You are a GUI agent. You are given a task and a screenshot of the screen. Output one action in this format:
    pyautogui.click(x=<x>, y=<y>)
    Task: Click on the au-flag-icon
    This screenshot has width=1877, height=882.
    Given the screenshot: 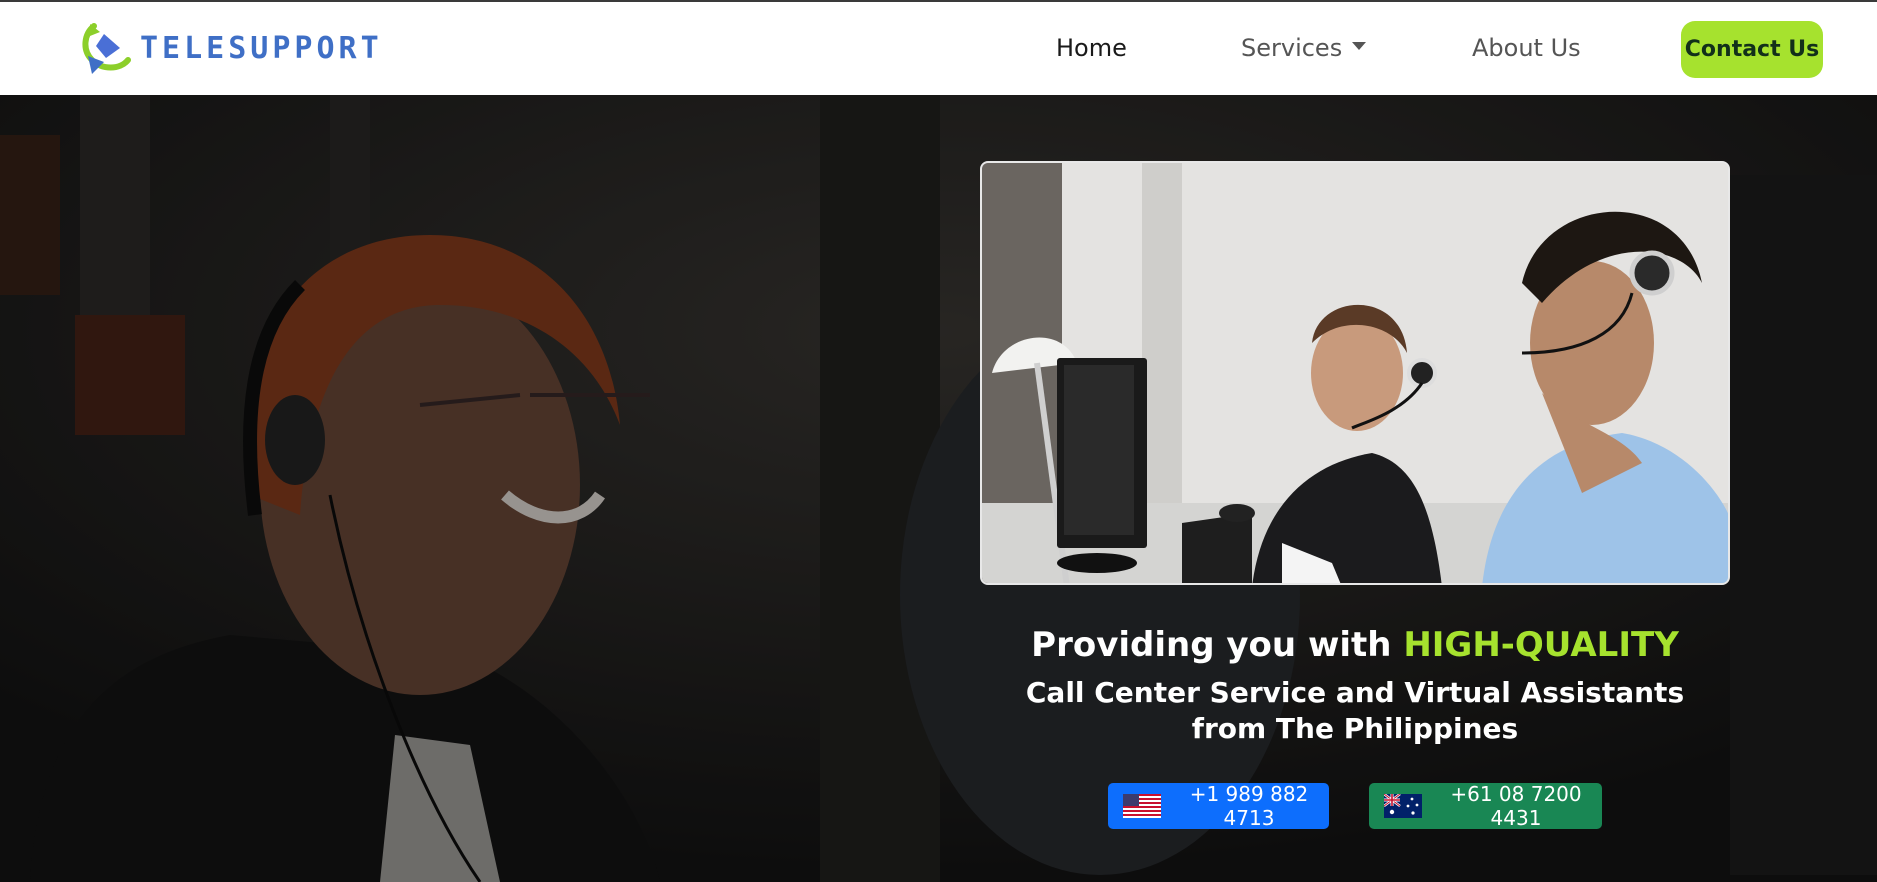 What is the action you would take?
    pyautogui.click(x=1403, y=806)
    